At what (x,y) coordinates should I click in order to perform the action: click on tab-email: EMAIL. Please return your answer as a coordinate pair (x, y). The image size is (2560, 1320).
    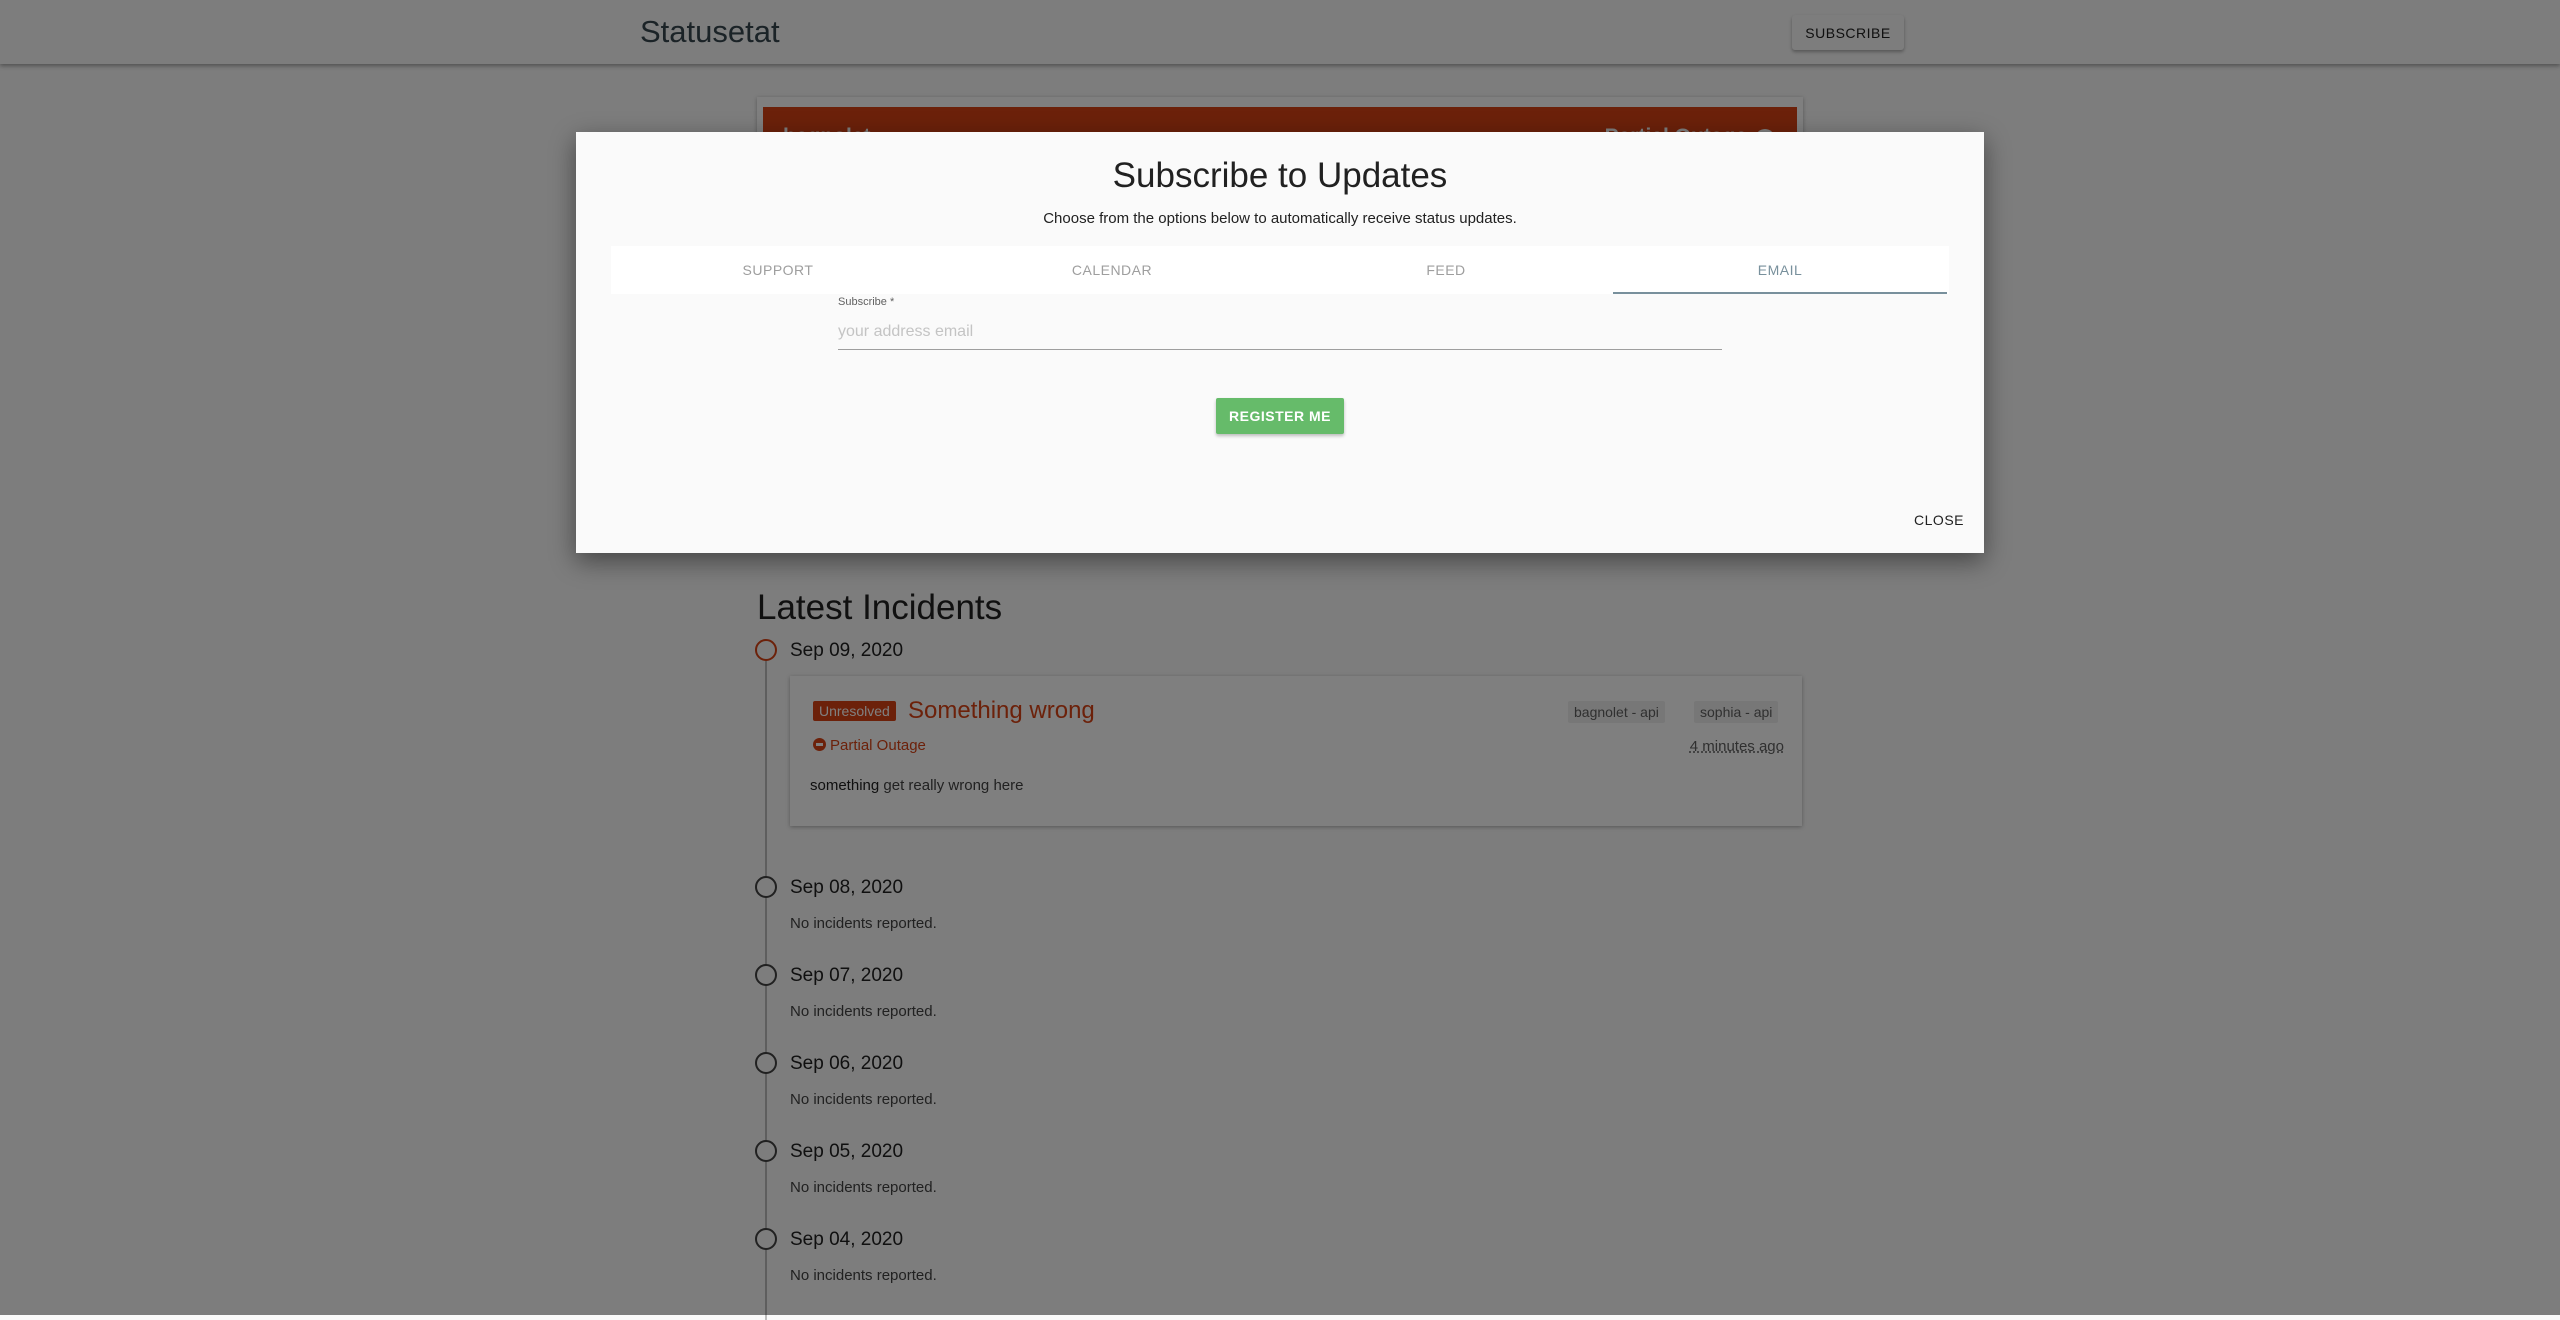
    Looking at the image, I should click on (1780, 270).